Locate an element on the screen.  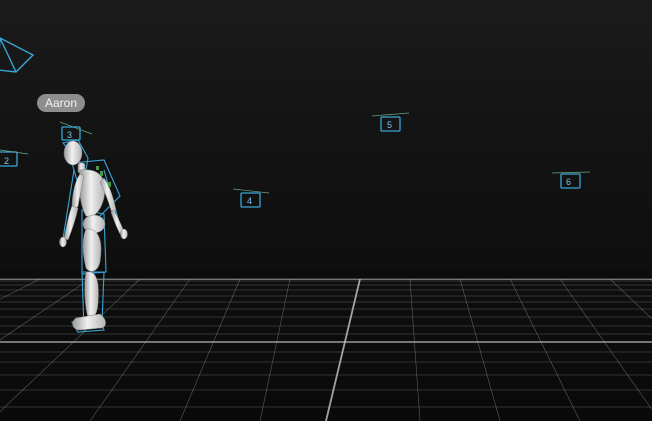
camera-4: 4 is located at coordinates (251, 198).